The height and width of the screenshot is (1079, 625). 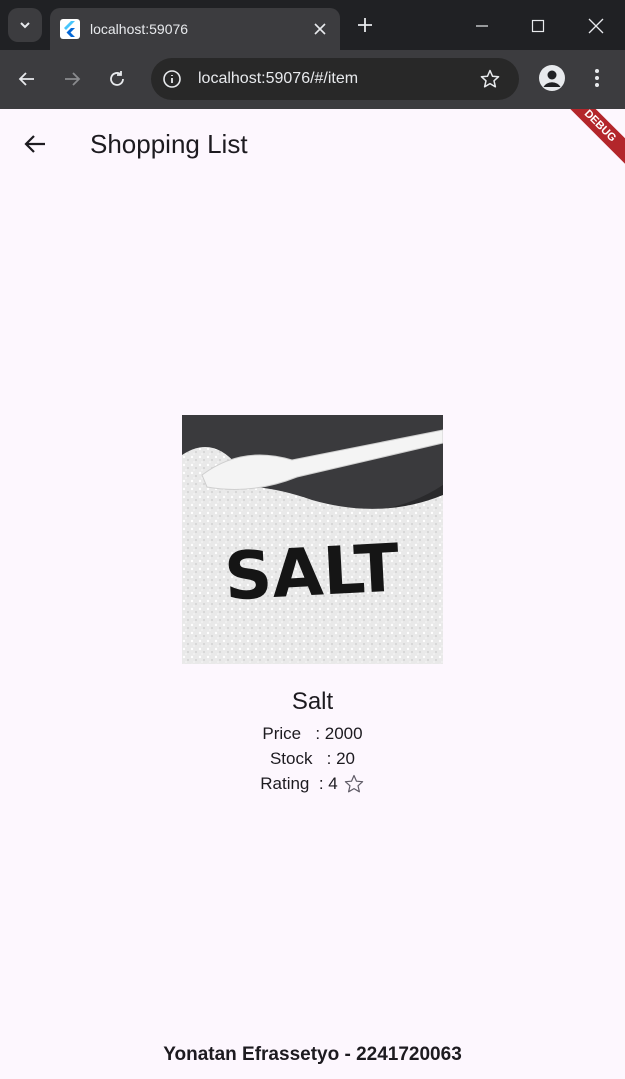 I want to click on address-bar: localhost:59076/#/item, so click(x=335, y=79).